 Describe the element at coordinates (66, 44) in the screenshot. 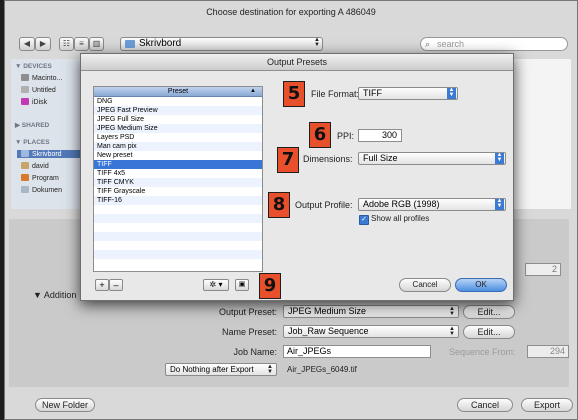

I see `icon-view-button: ☷` at that location.